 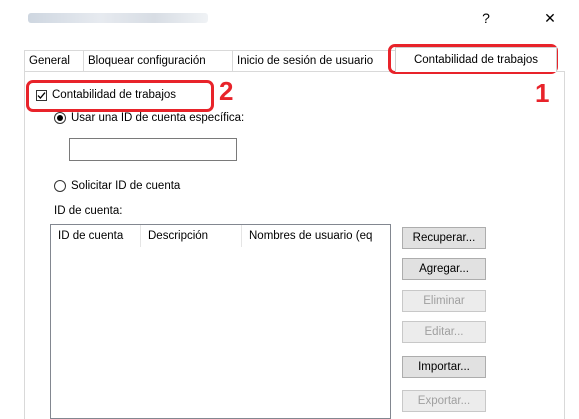 I want to click on tab-label: Contabilidad de trabajos, so click(x=476, y=60).